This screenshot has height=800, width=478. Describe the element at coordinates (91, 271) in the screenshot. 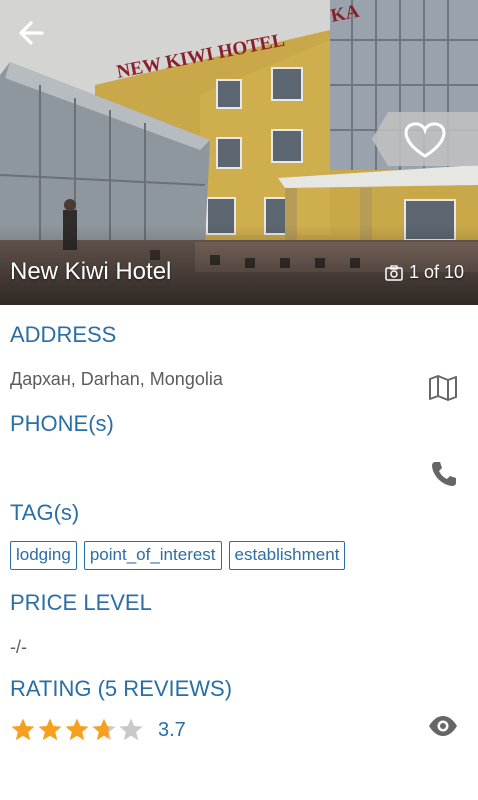

I see `hotel-name: New Kiwi Hotel` at that location.